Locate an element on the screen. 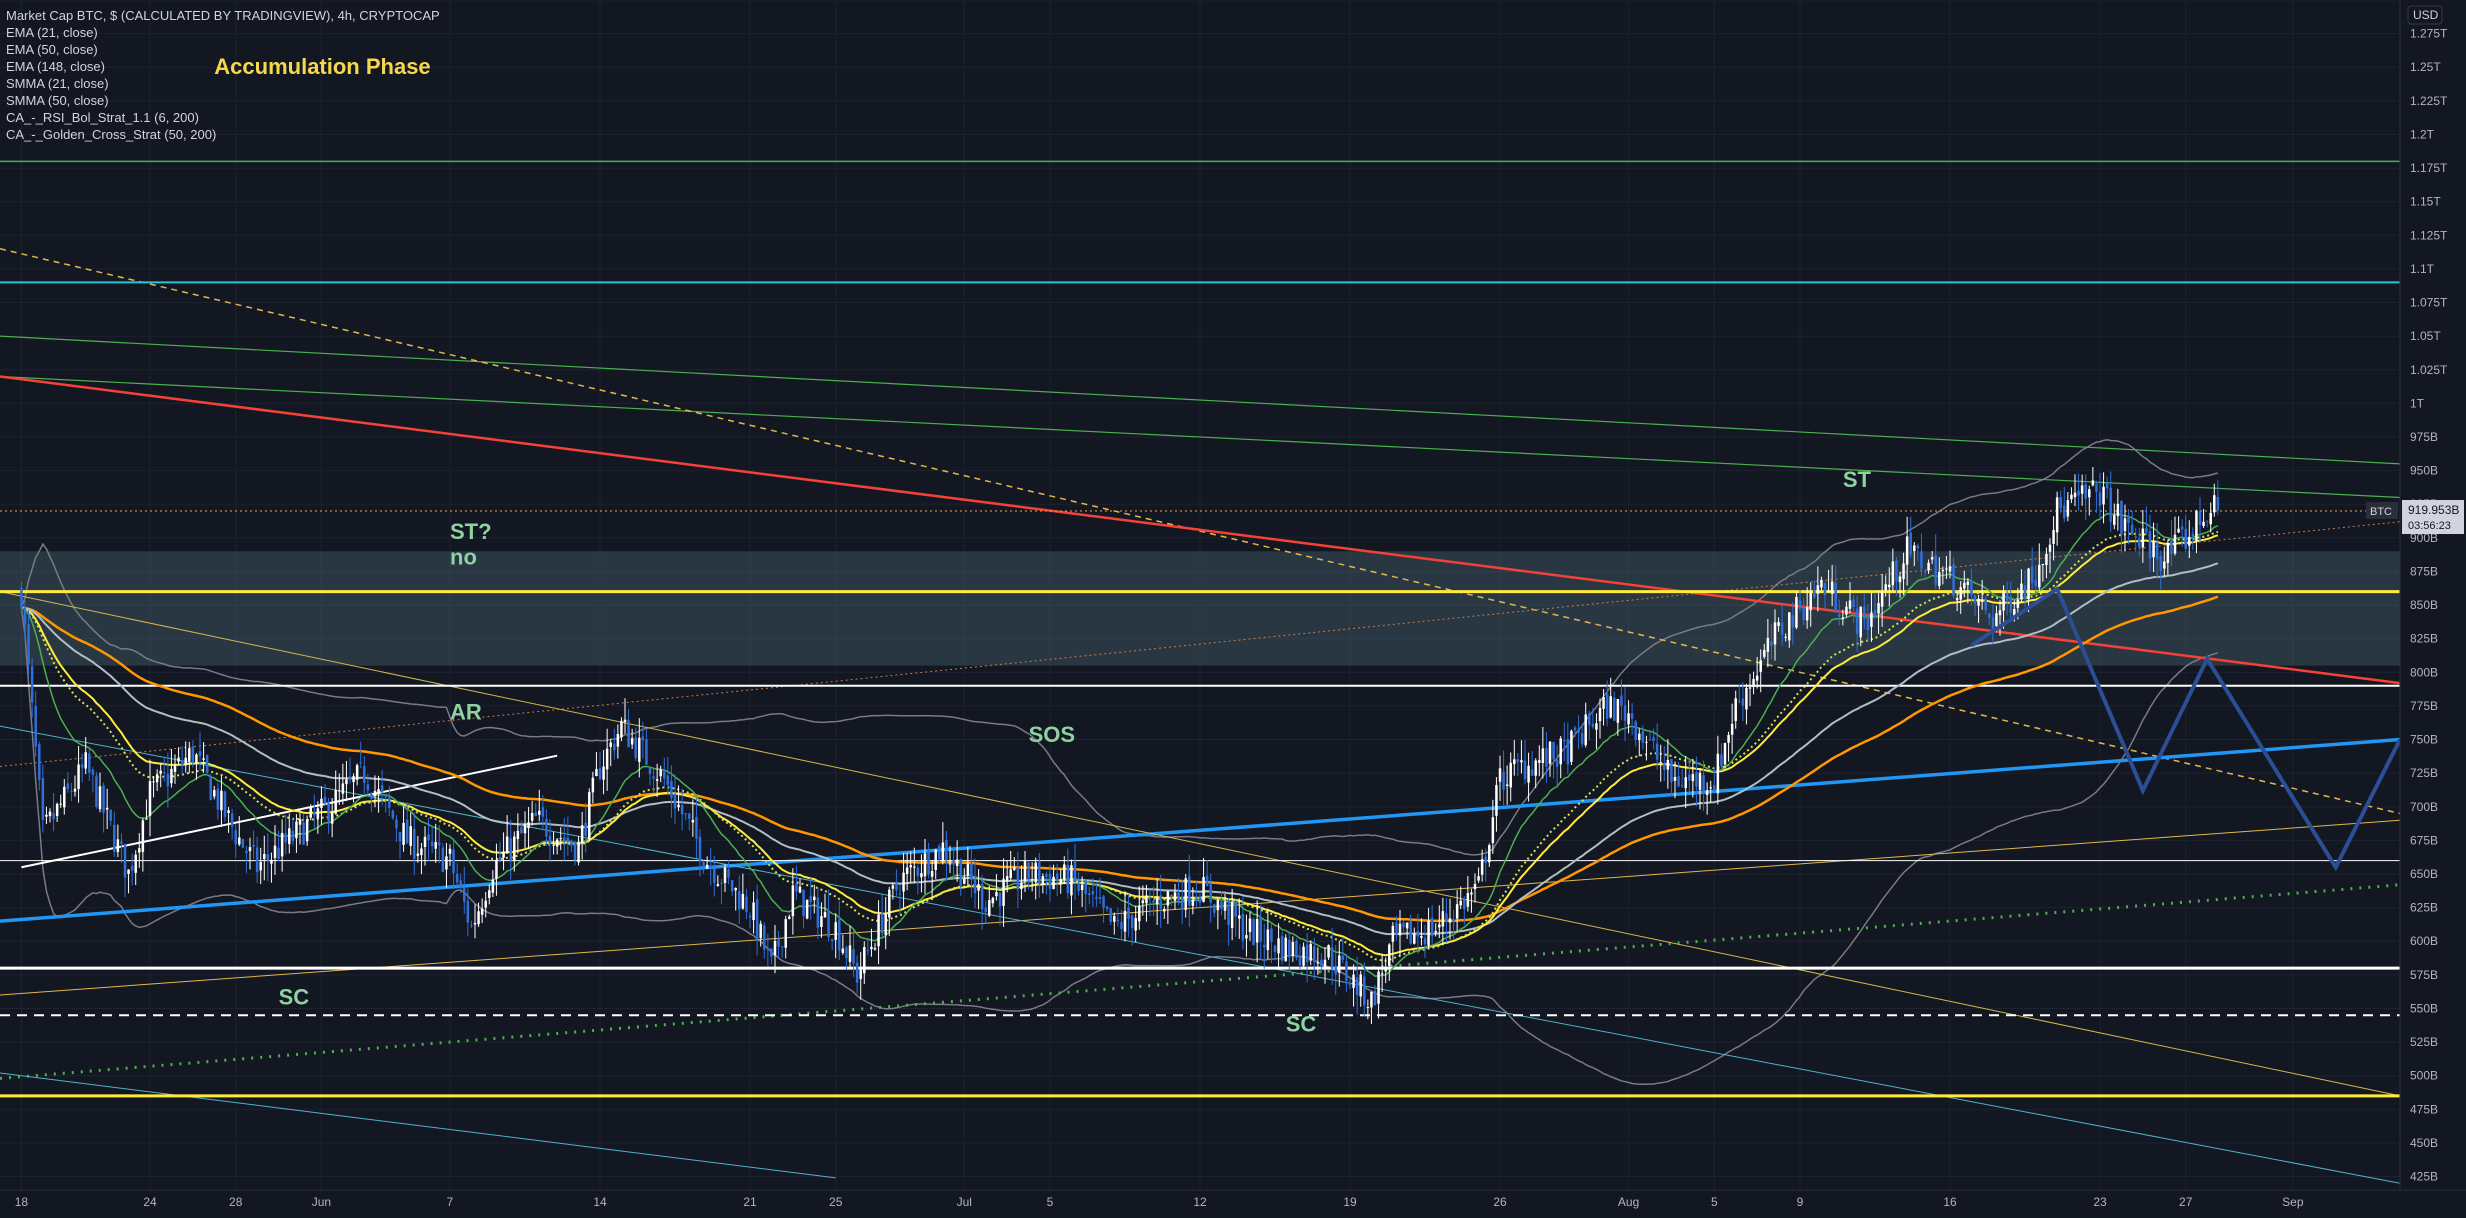 The width and height of the screenshot is (2466, 1218). time-tick-label: 16 is located at coordinates (1950, 1202).